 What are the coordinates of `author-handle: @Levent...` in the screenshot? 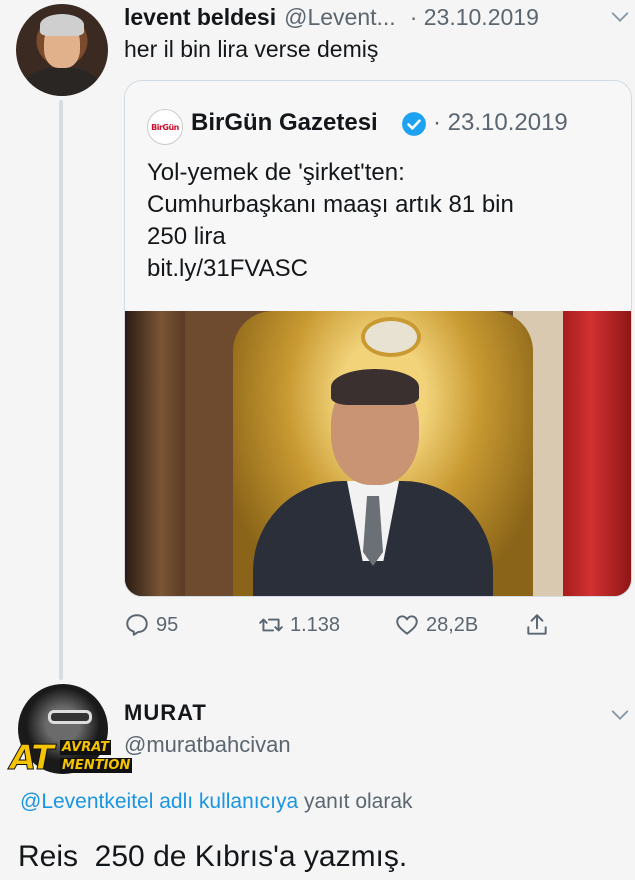 It's located at (340, 17).